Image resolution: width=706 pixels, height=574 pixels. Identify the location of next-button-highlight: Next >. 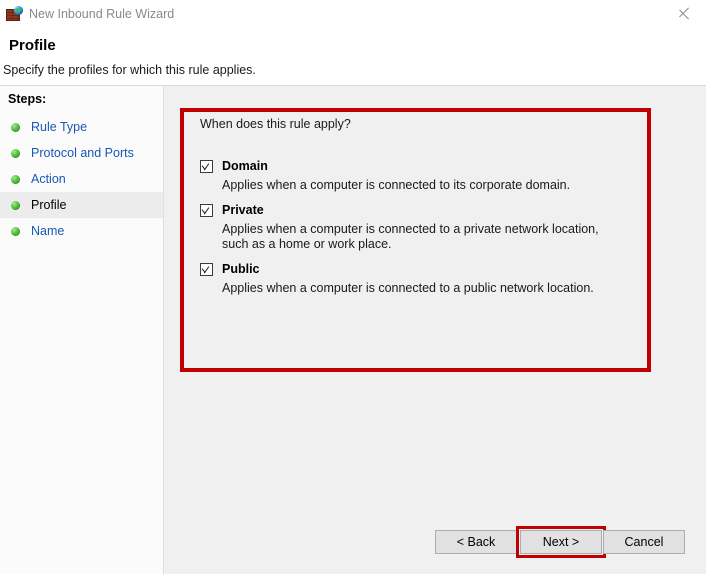
(561, 542).